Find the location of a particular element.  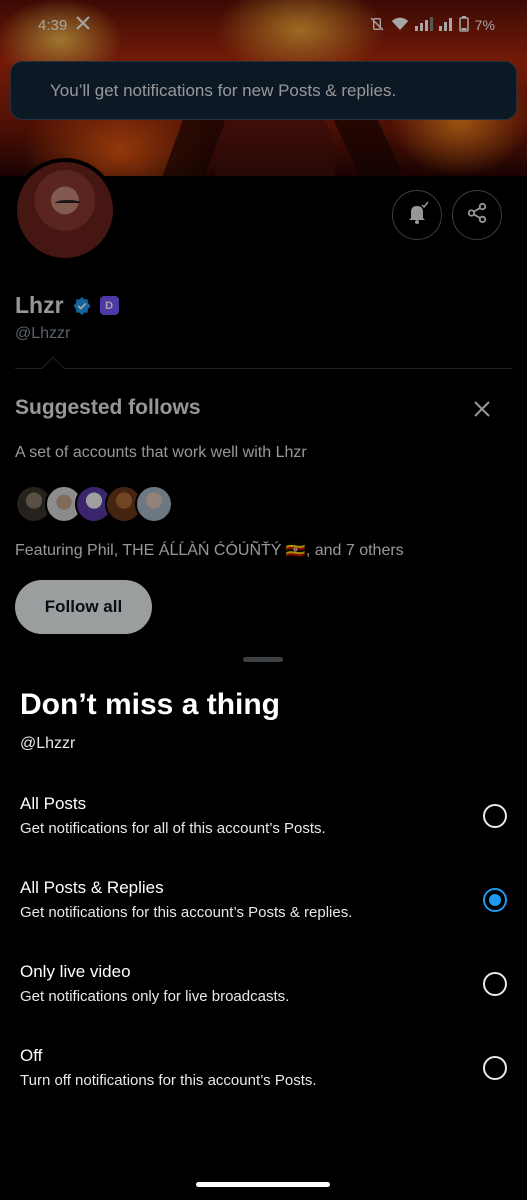

suggested-follows-title: Suggested follows is located at coordinates (108, 407).